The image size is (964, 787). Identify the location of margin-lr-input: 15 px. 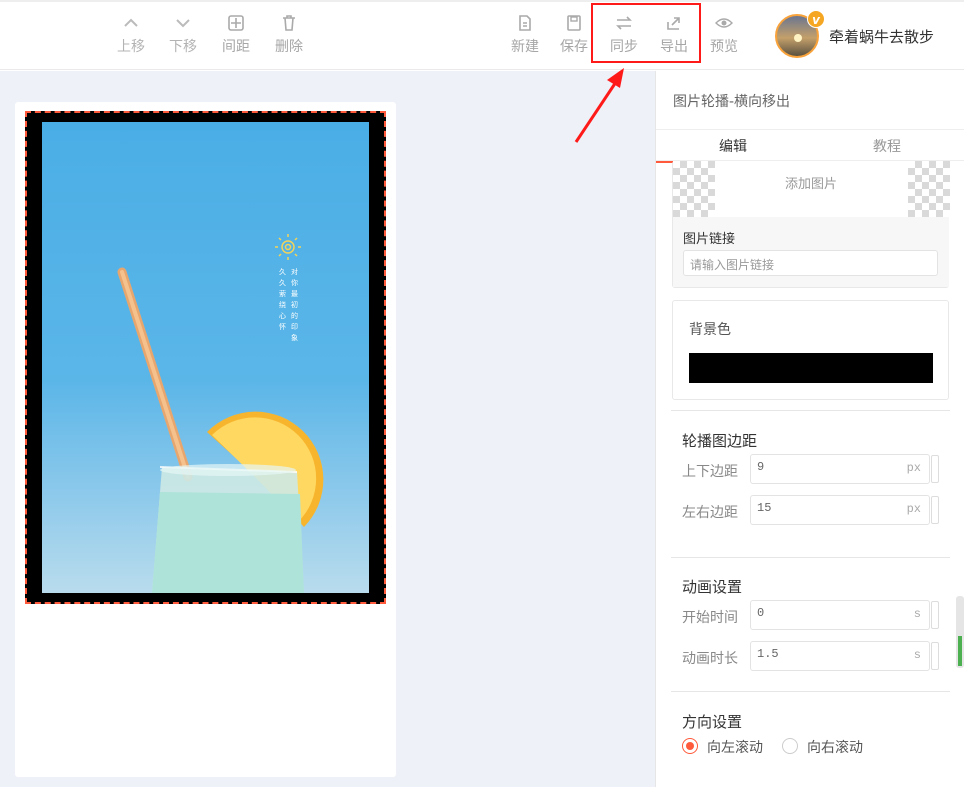
(840, 510).